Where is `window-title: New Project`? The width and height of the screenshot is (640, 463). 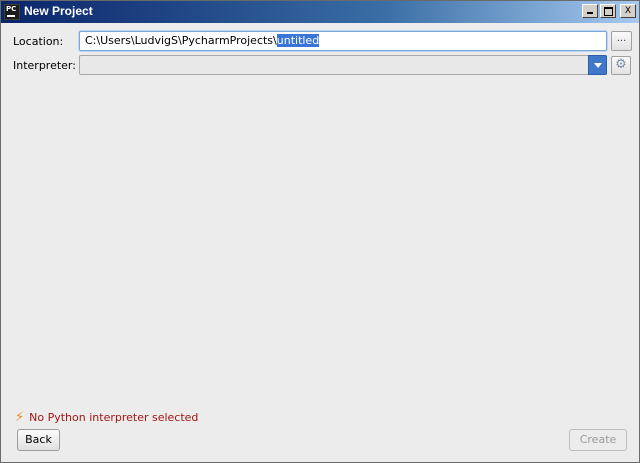
window-title: New Project is located at coordinates (58, 11).